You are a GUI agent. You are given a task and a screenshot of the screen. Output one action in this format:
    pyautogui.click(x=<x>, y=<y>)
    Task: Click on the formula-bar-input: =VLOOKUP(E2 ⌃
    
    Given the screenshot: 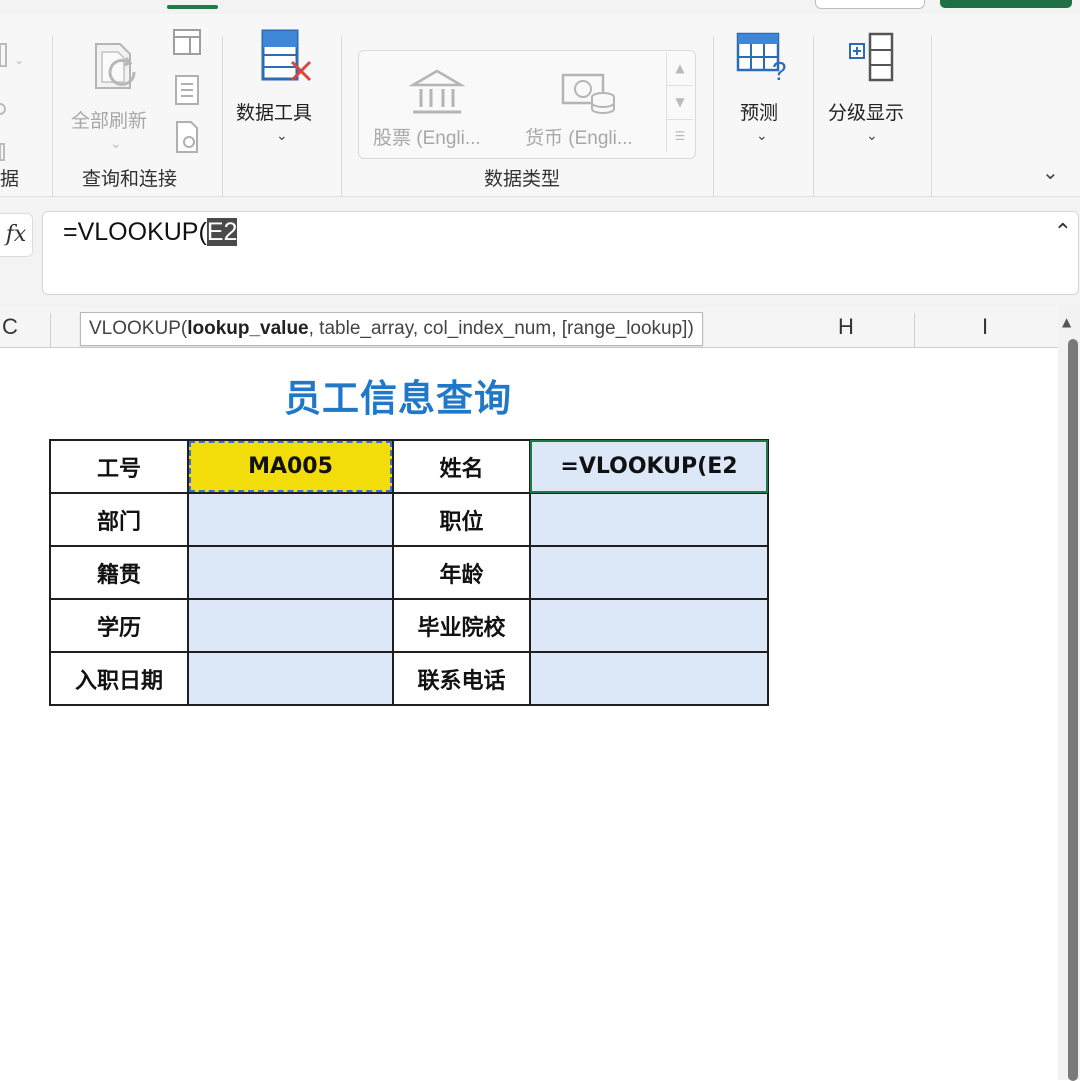 What is the action you would take?
    pyautogui.click(x=560, y=253)
    